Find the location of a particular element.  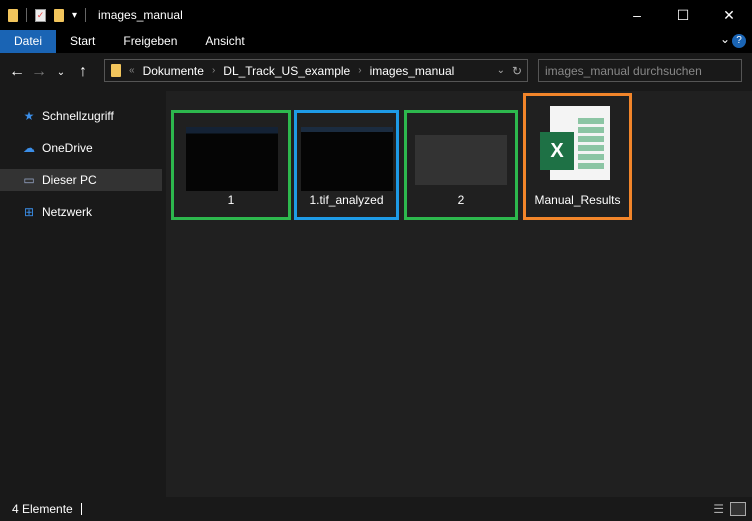

customize-toolbar-icon: ▾ is located at coordinates (74, 15).